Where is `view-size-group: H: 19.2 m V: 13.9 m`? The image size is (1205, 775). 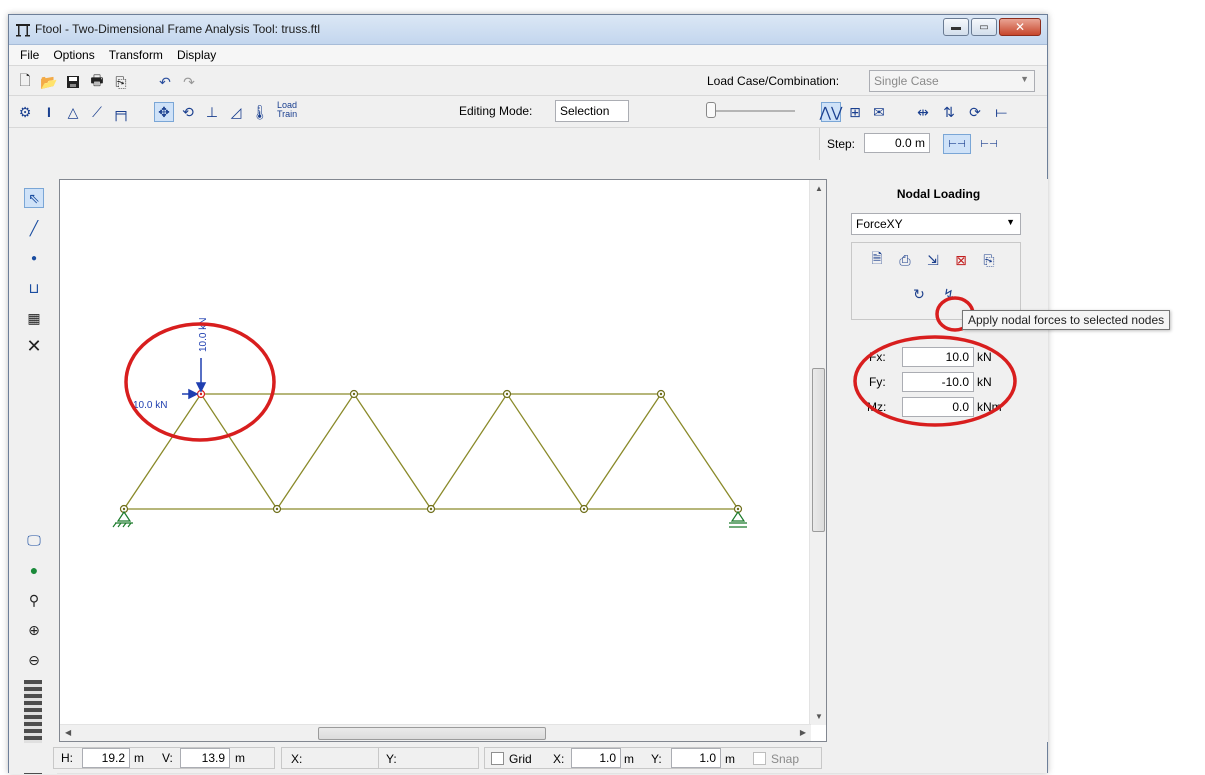 view-size-group: H: 19.2 m V: 13.9 m is located at coordinates (164, 758).